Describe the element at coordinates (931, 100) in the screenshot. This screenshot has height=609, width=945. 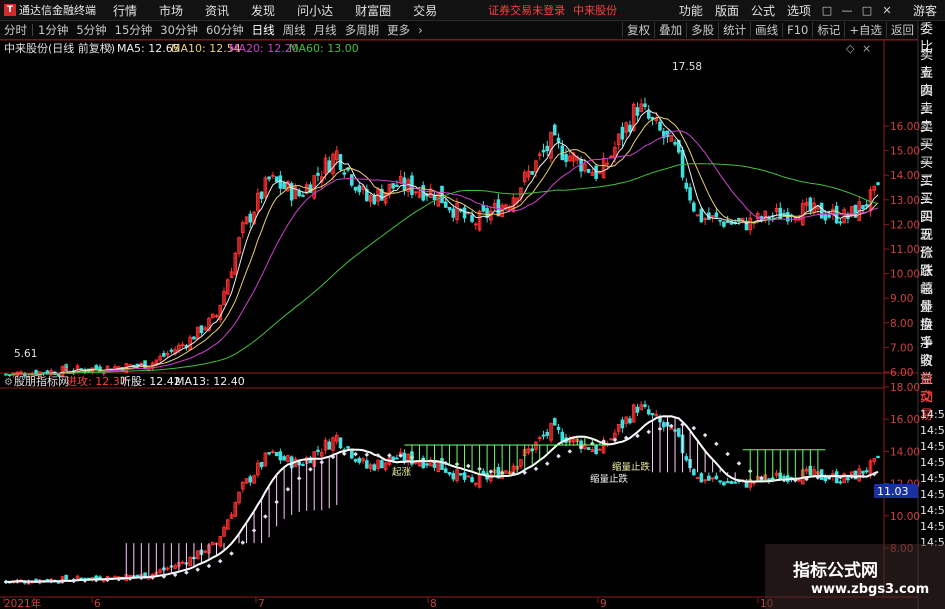
I see `side-tab-3: 卖三` at that location.